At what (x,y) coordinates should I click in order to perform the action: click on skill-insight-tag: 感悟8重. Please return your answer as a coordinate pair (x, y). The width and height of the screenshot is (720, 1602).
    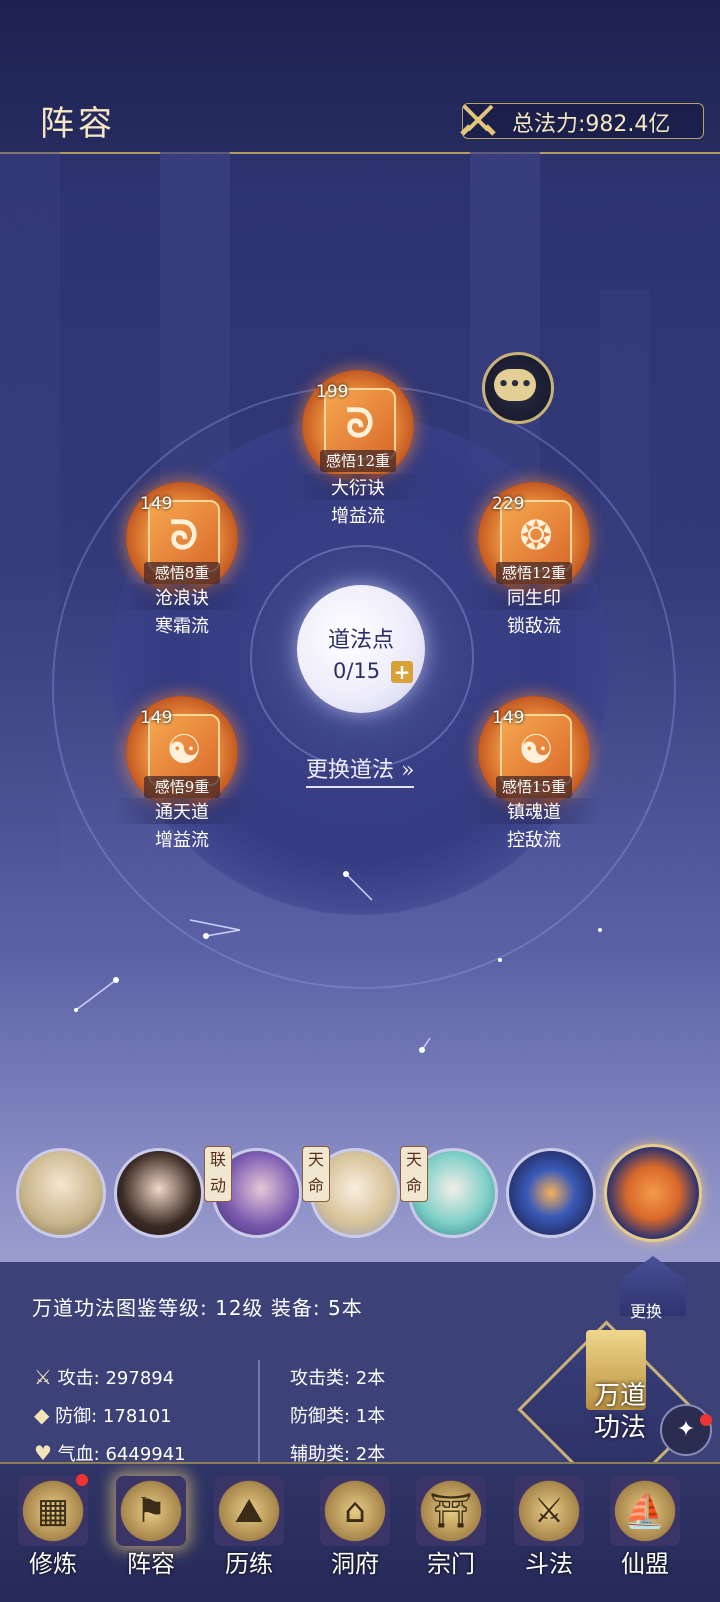
    Looking at the image, I should click on (182, 573).